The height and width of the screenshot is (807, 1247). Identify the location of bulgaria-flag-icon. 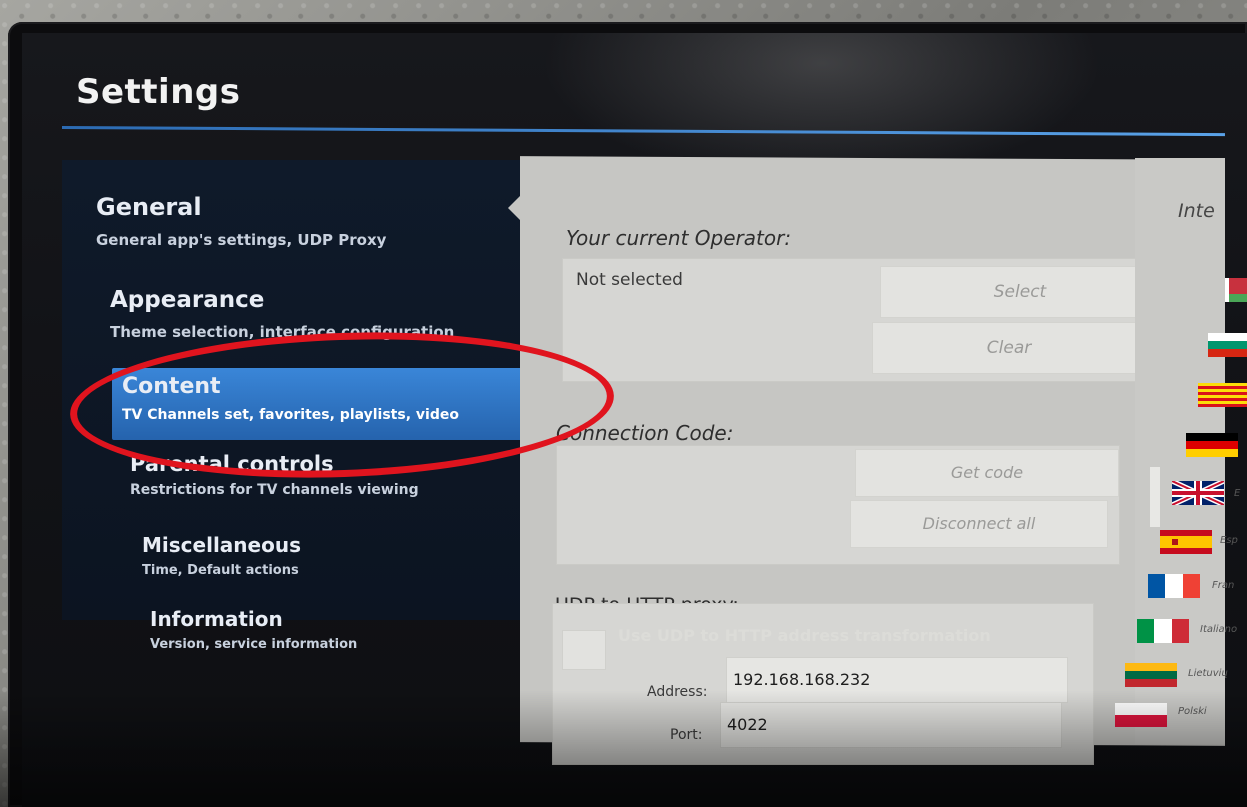
(1227, 345).